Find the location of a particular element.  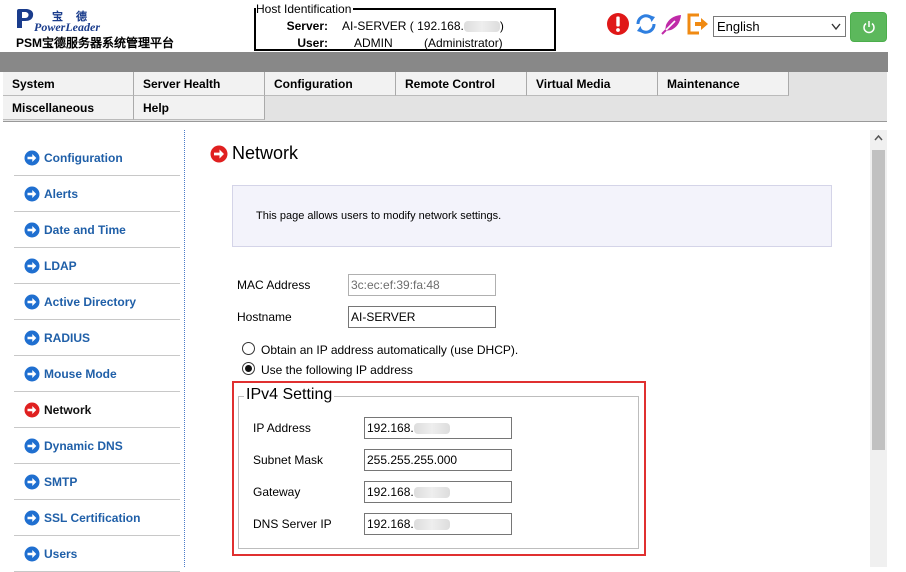

menu-miscellaneous: Miscellaneous is located at coordinates (68, 108).